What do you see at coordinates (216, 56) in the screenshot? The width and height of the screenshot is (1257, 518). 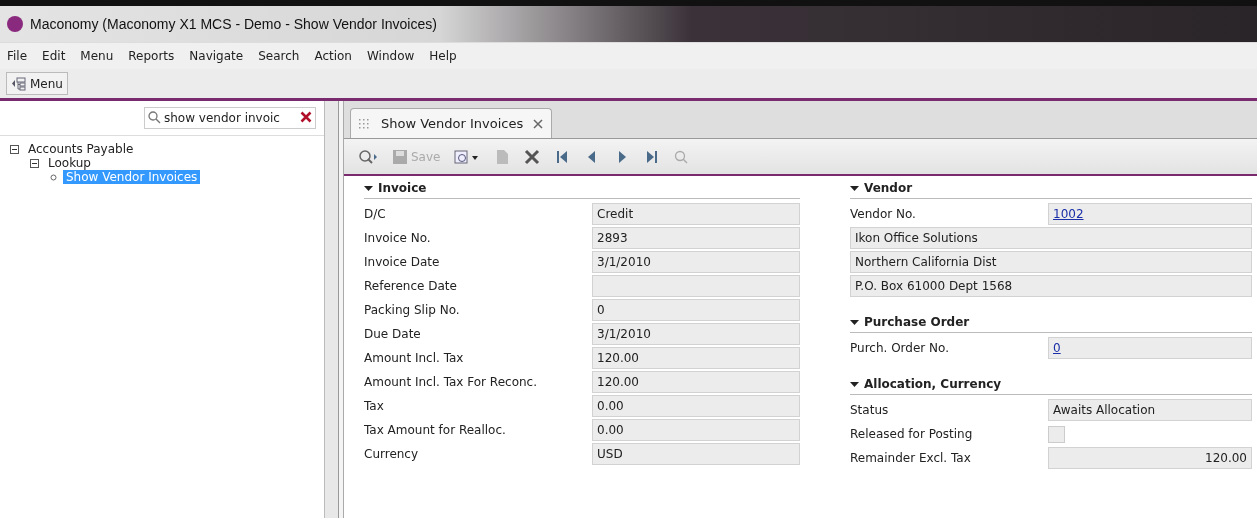 I see `menu-item: Navigate` at bounding box center [216, 56].